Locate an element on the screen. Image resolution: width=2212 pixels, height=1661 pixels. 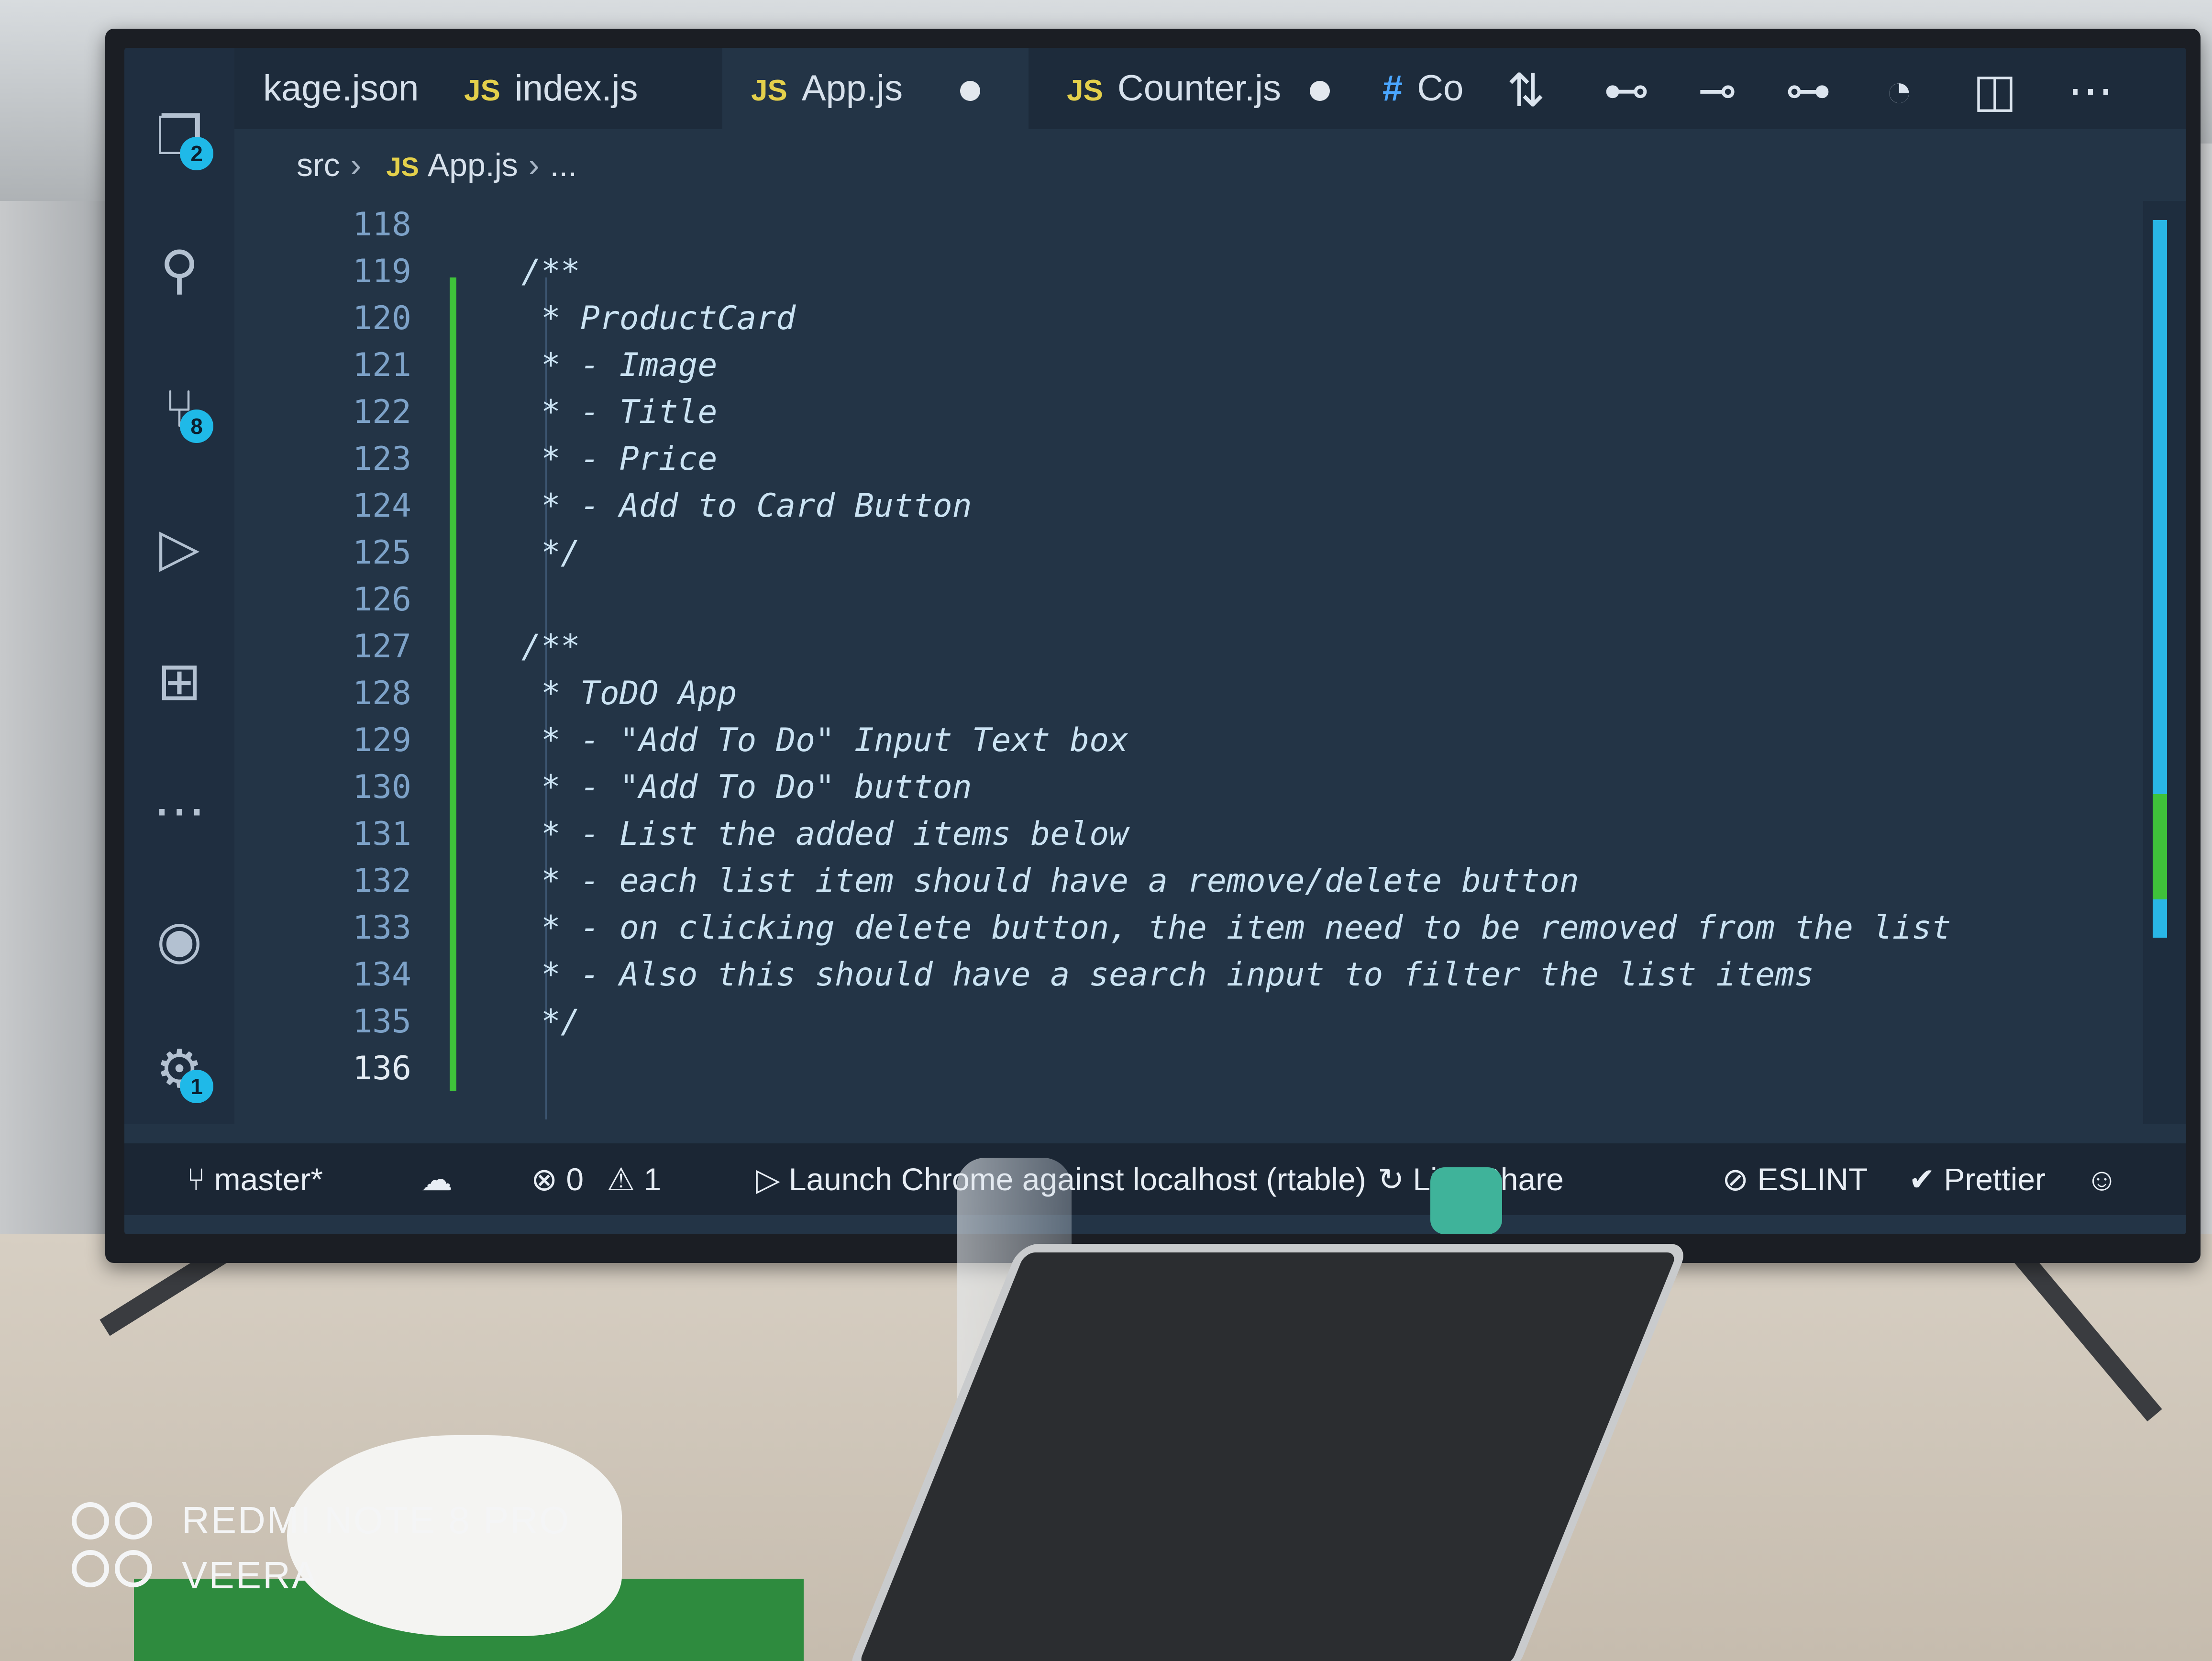
run-debug-icon: ▷ is located at coordinates (179, 548).